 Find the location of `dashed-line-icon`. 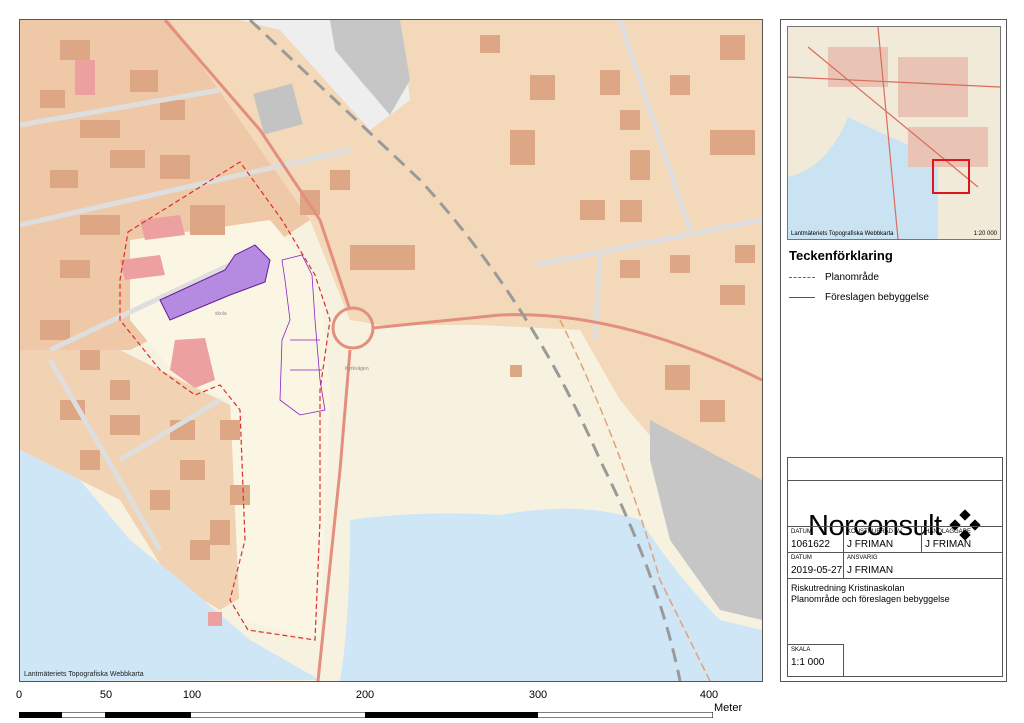

dashed-line-icon is located at coordinates (802, 277).